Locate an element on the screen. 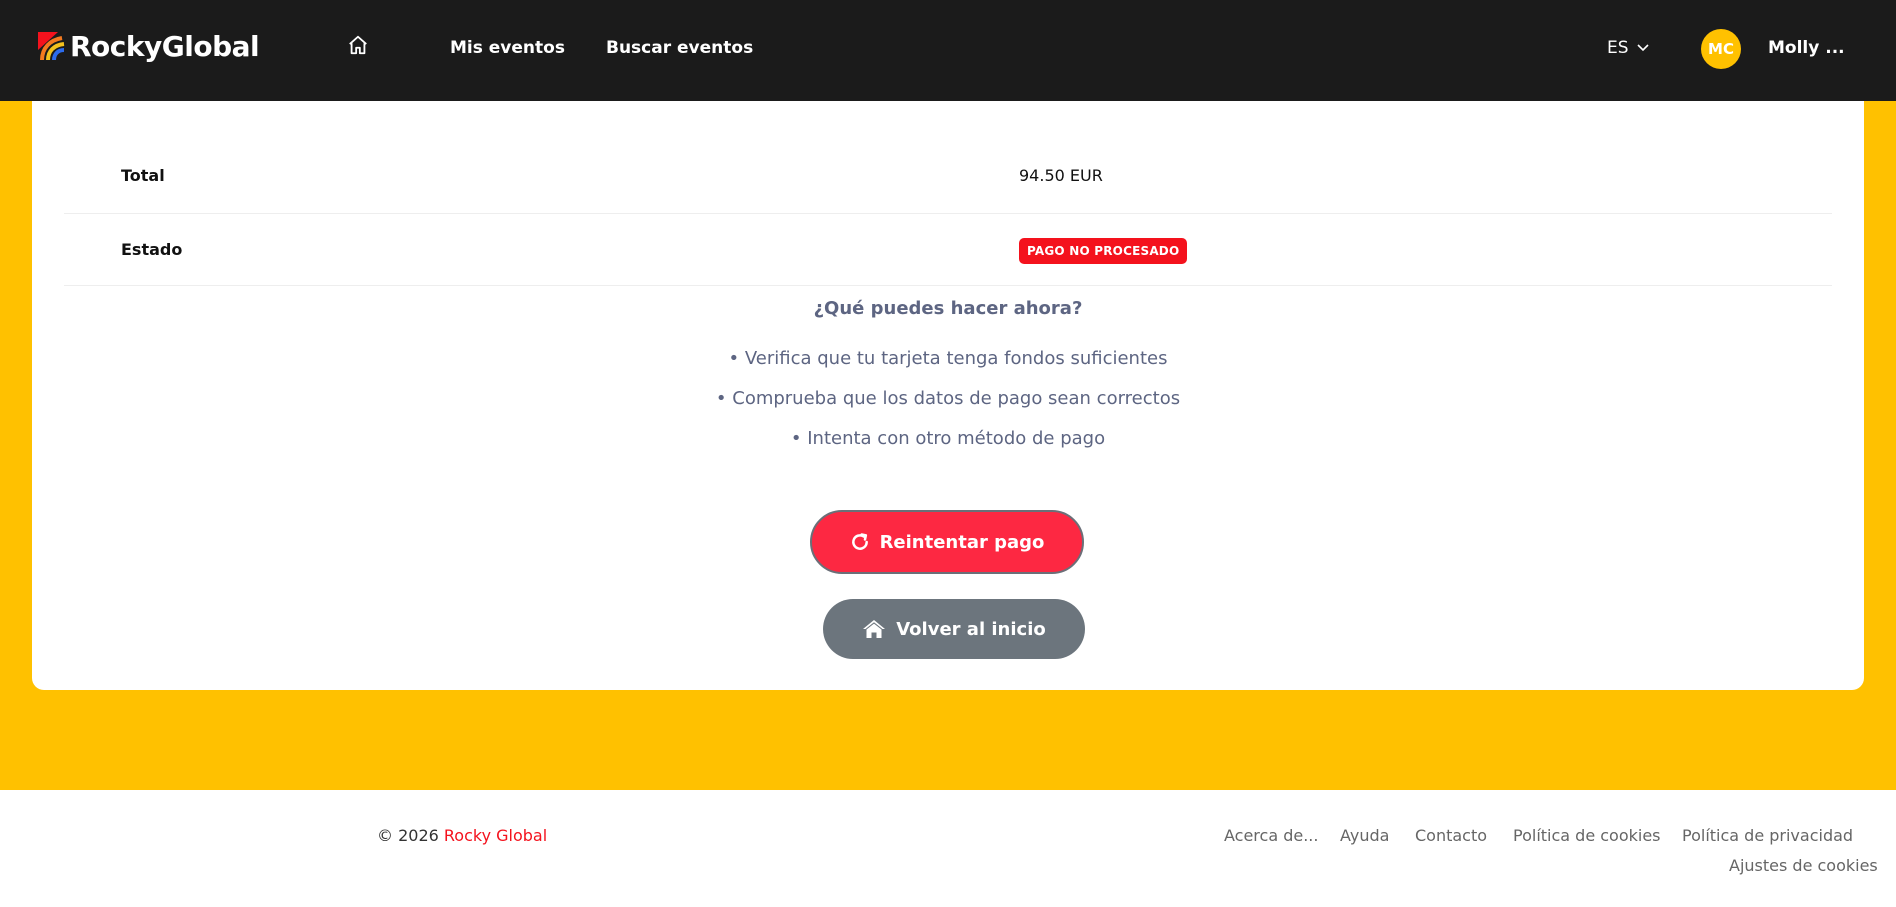 The height and width of the screenshot is (907, 1896). copyright: © 2026 Rocky Global is located at coordinates (462, 835).